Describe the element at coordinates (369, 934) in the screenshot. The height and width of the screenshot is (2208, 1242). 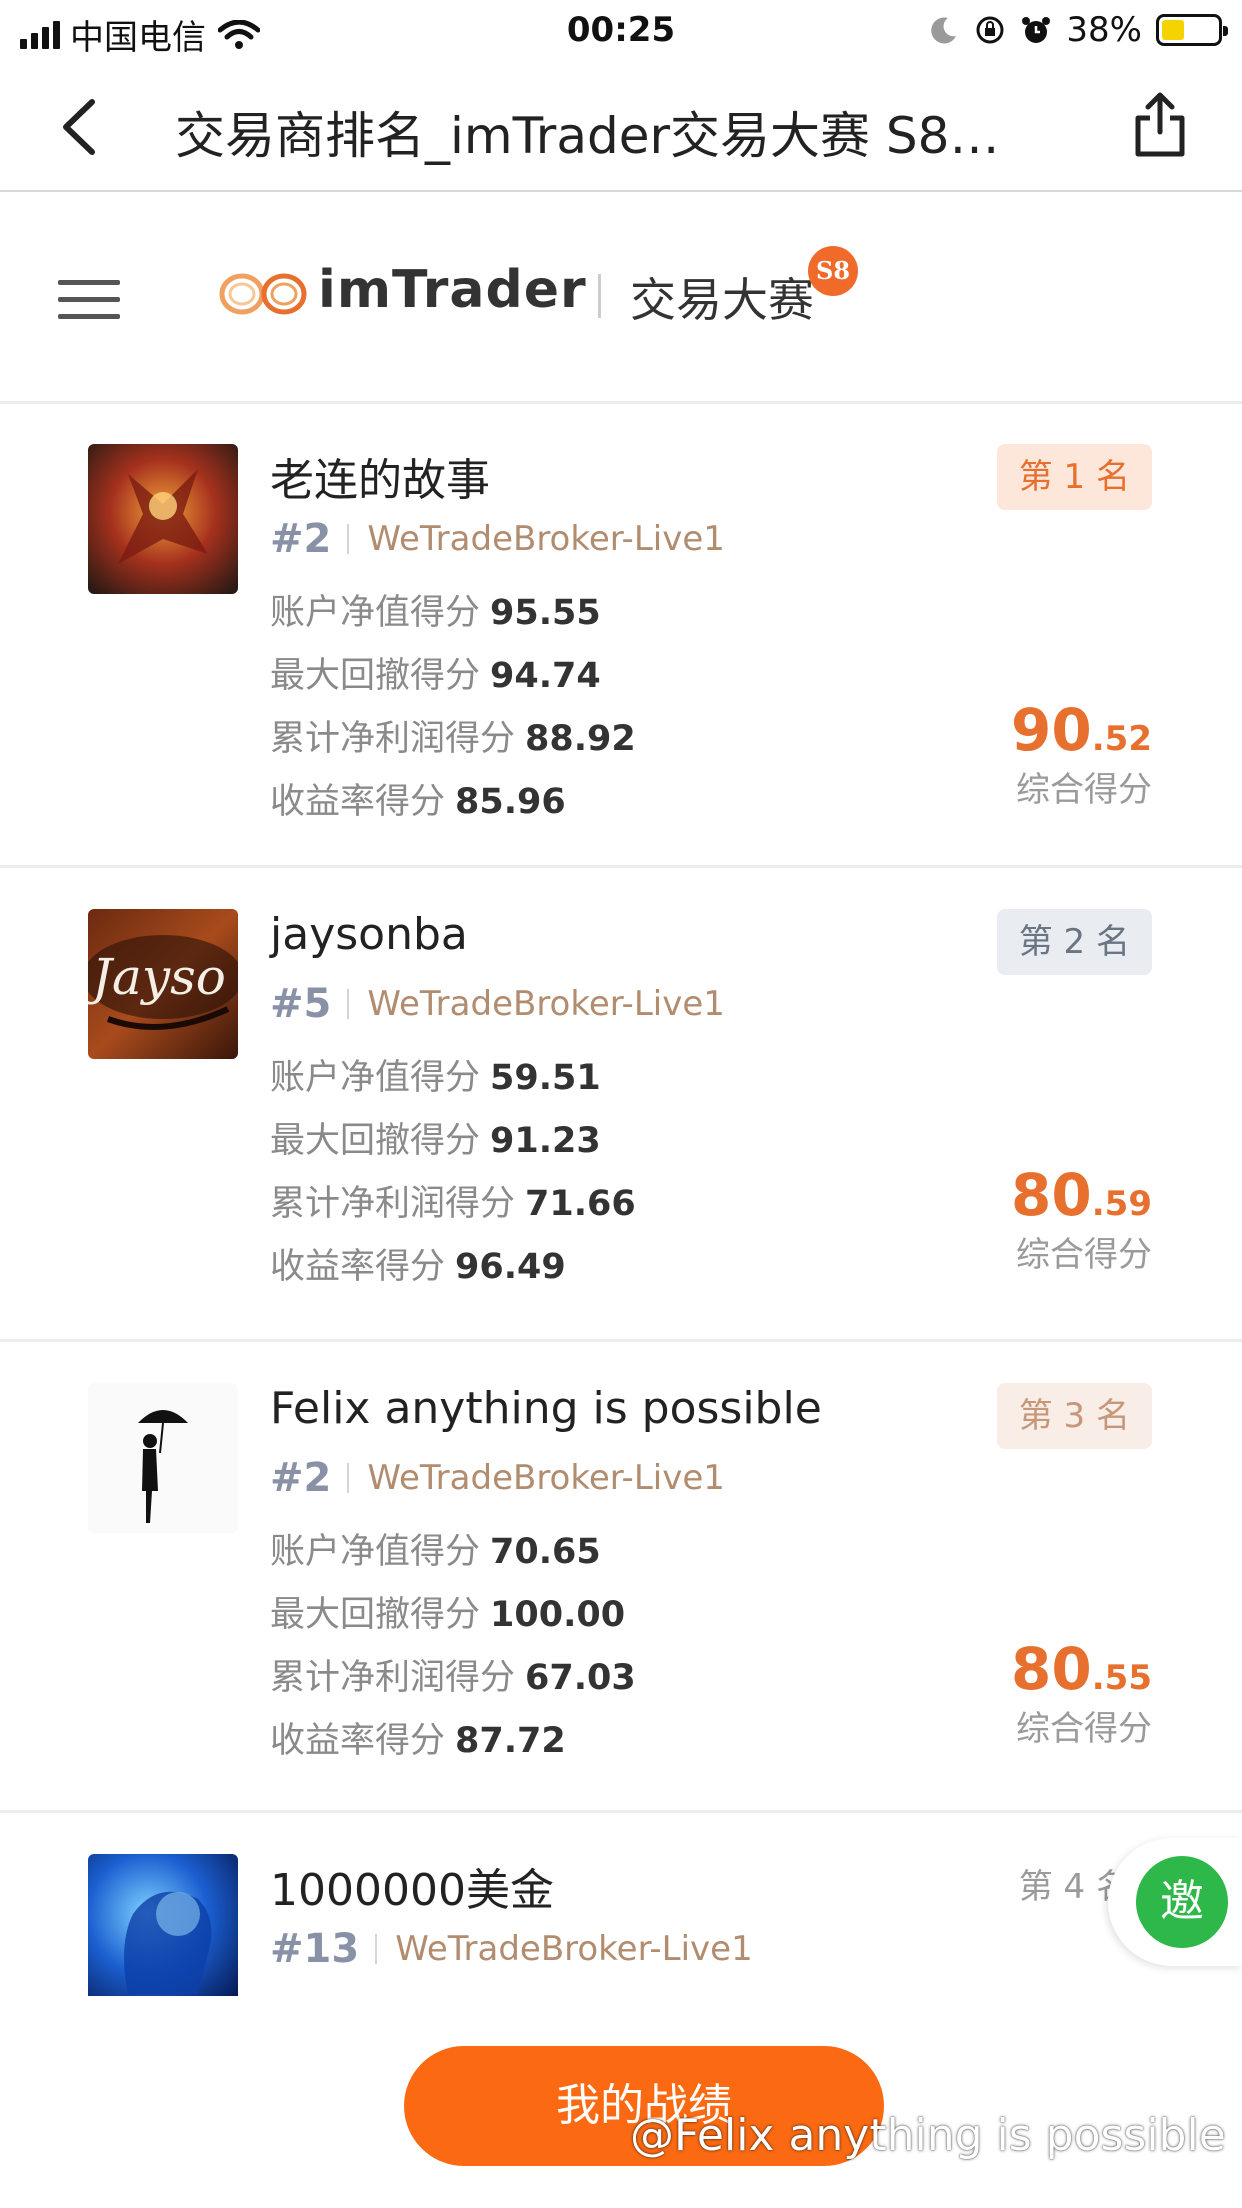
I see `trader-name: jaysonba` at that location.